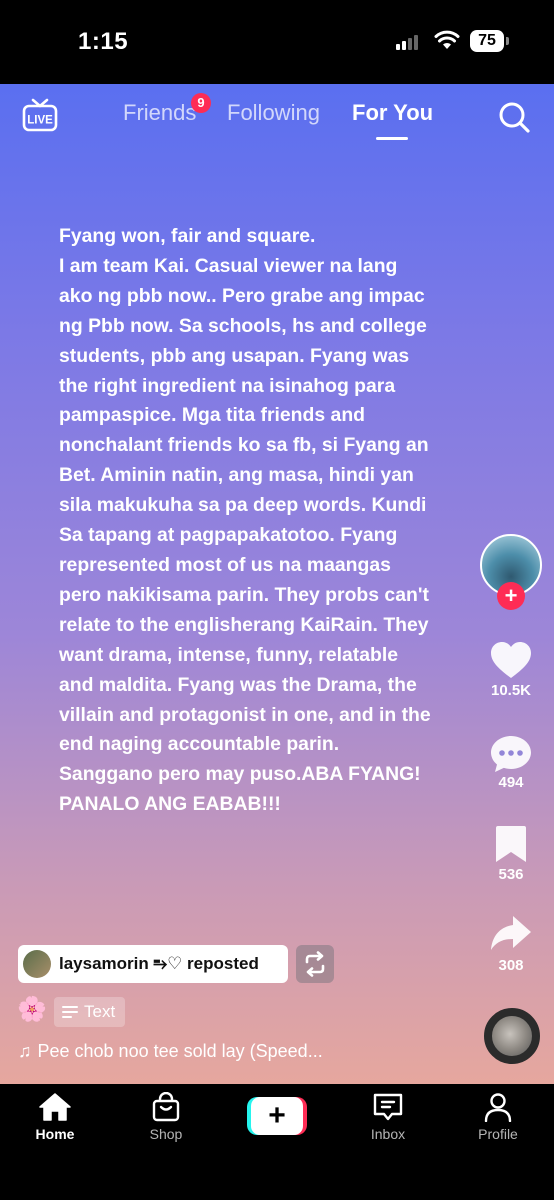 Image resolution: width=554 pixels, height=1200 pixels. Describe the element at coordinates (166, 1134) in the screenshot. I see `tab-shop-label: Shop` at that location.